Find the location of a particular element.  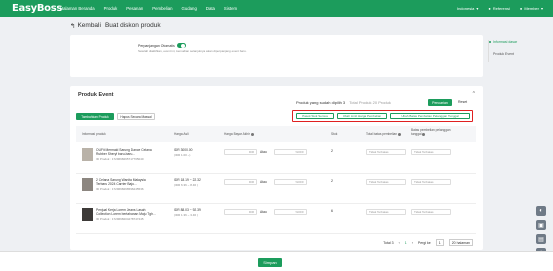

stock-value: 6 is located at coordinates (332, 211).